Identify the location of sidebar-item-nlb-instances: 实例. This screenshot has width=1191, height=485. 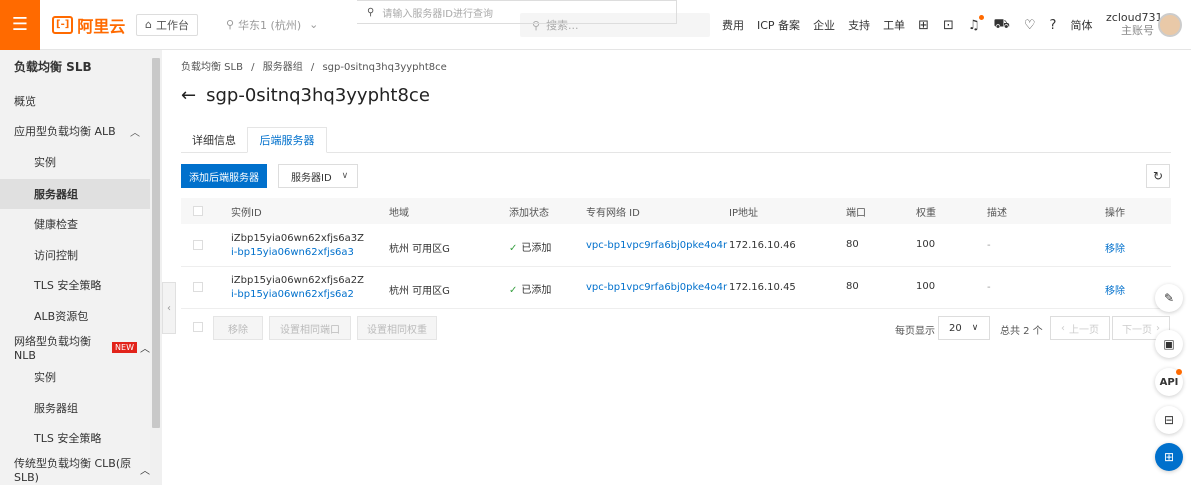
(102, 377).